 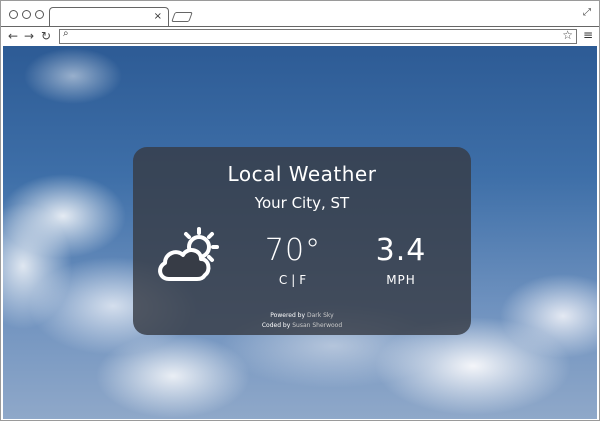 I want to click on coded-by-label: Coded by, so click(x=276, y=325).